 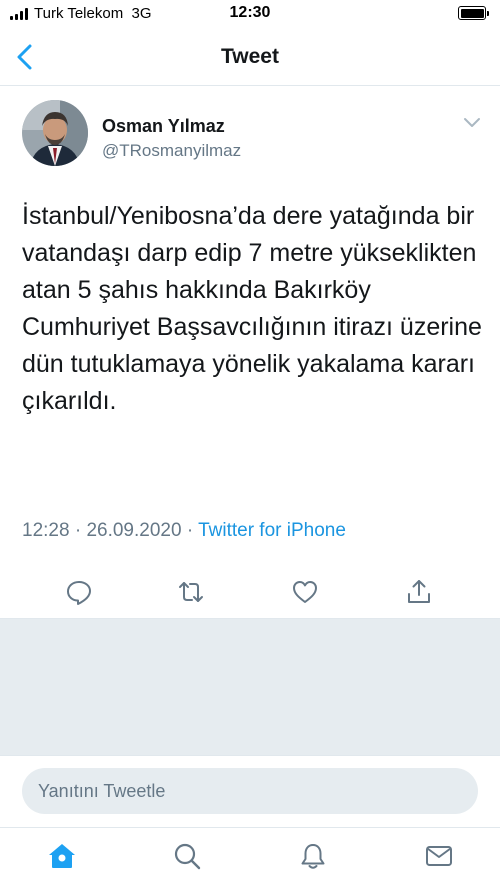 I want to click on tweet-time: 12:28, so click(x=46, y=530).